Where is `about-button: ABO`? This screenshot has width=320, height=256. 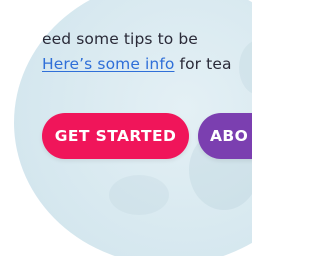
about-button: ABO is located at coordinates (225, 136).